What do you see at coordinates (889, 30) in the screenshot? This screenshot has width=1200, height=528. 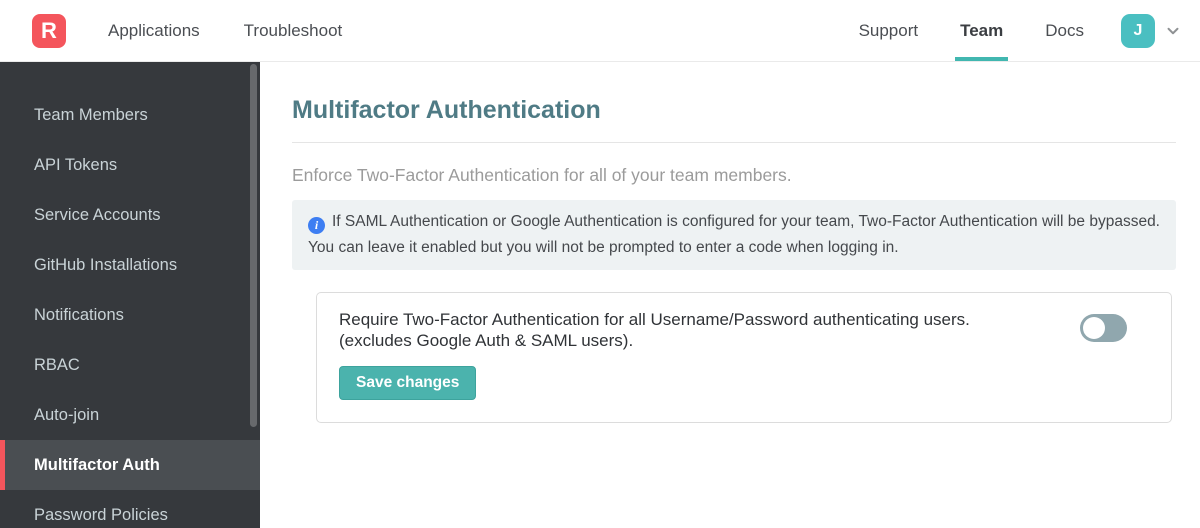 I see `nav-item-support: Support` at bounding box center [889, 30].